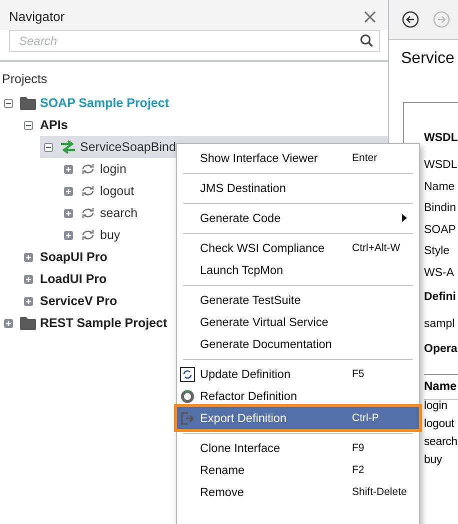 Image resolution: width=458 pixels, height=524 pixels. Describe the element at coordinates (74, 257) in the screenshot. I see `tree-item-label: SoapUI Pro` at that location.